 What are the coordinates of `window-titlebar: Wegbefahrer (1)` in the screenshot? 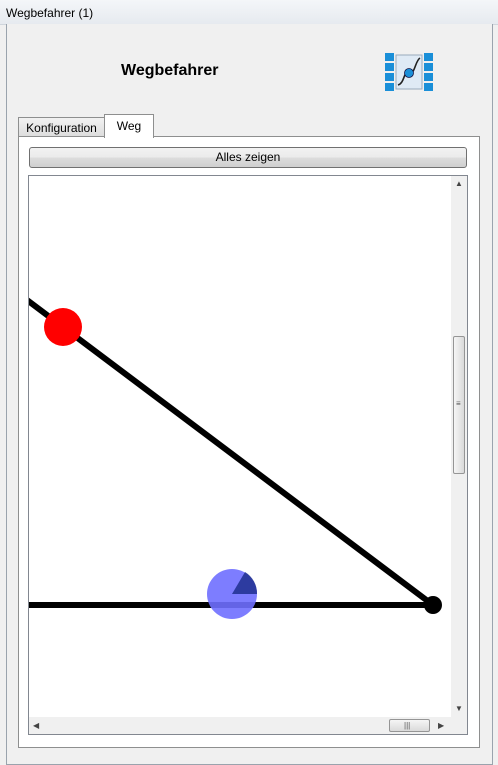 It's located at (249, 12).